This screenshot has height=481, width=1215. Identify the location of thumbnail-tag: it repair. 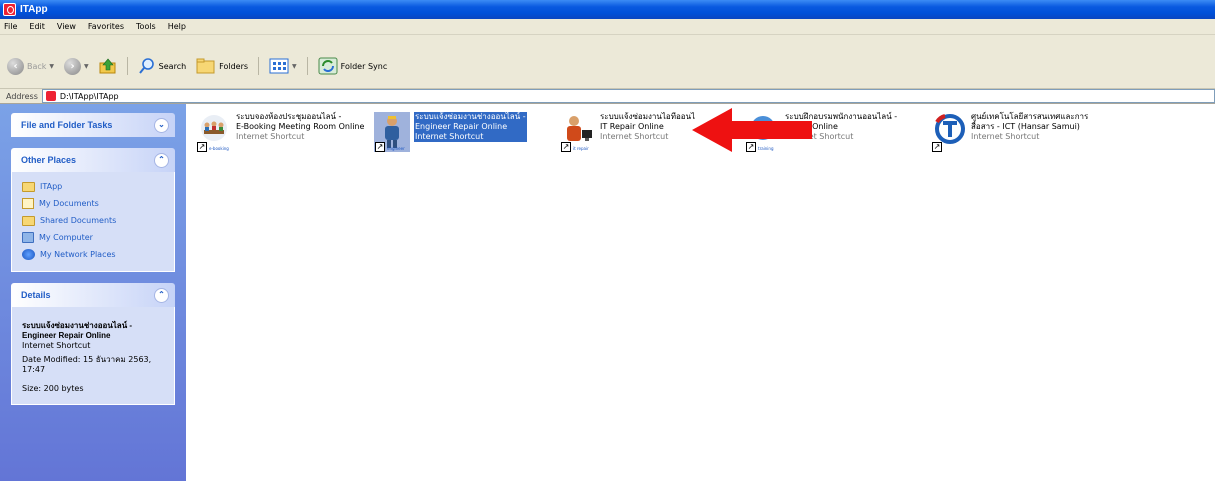
(581, 148).